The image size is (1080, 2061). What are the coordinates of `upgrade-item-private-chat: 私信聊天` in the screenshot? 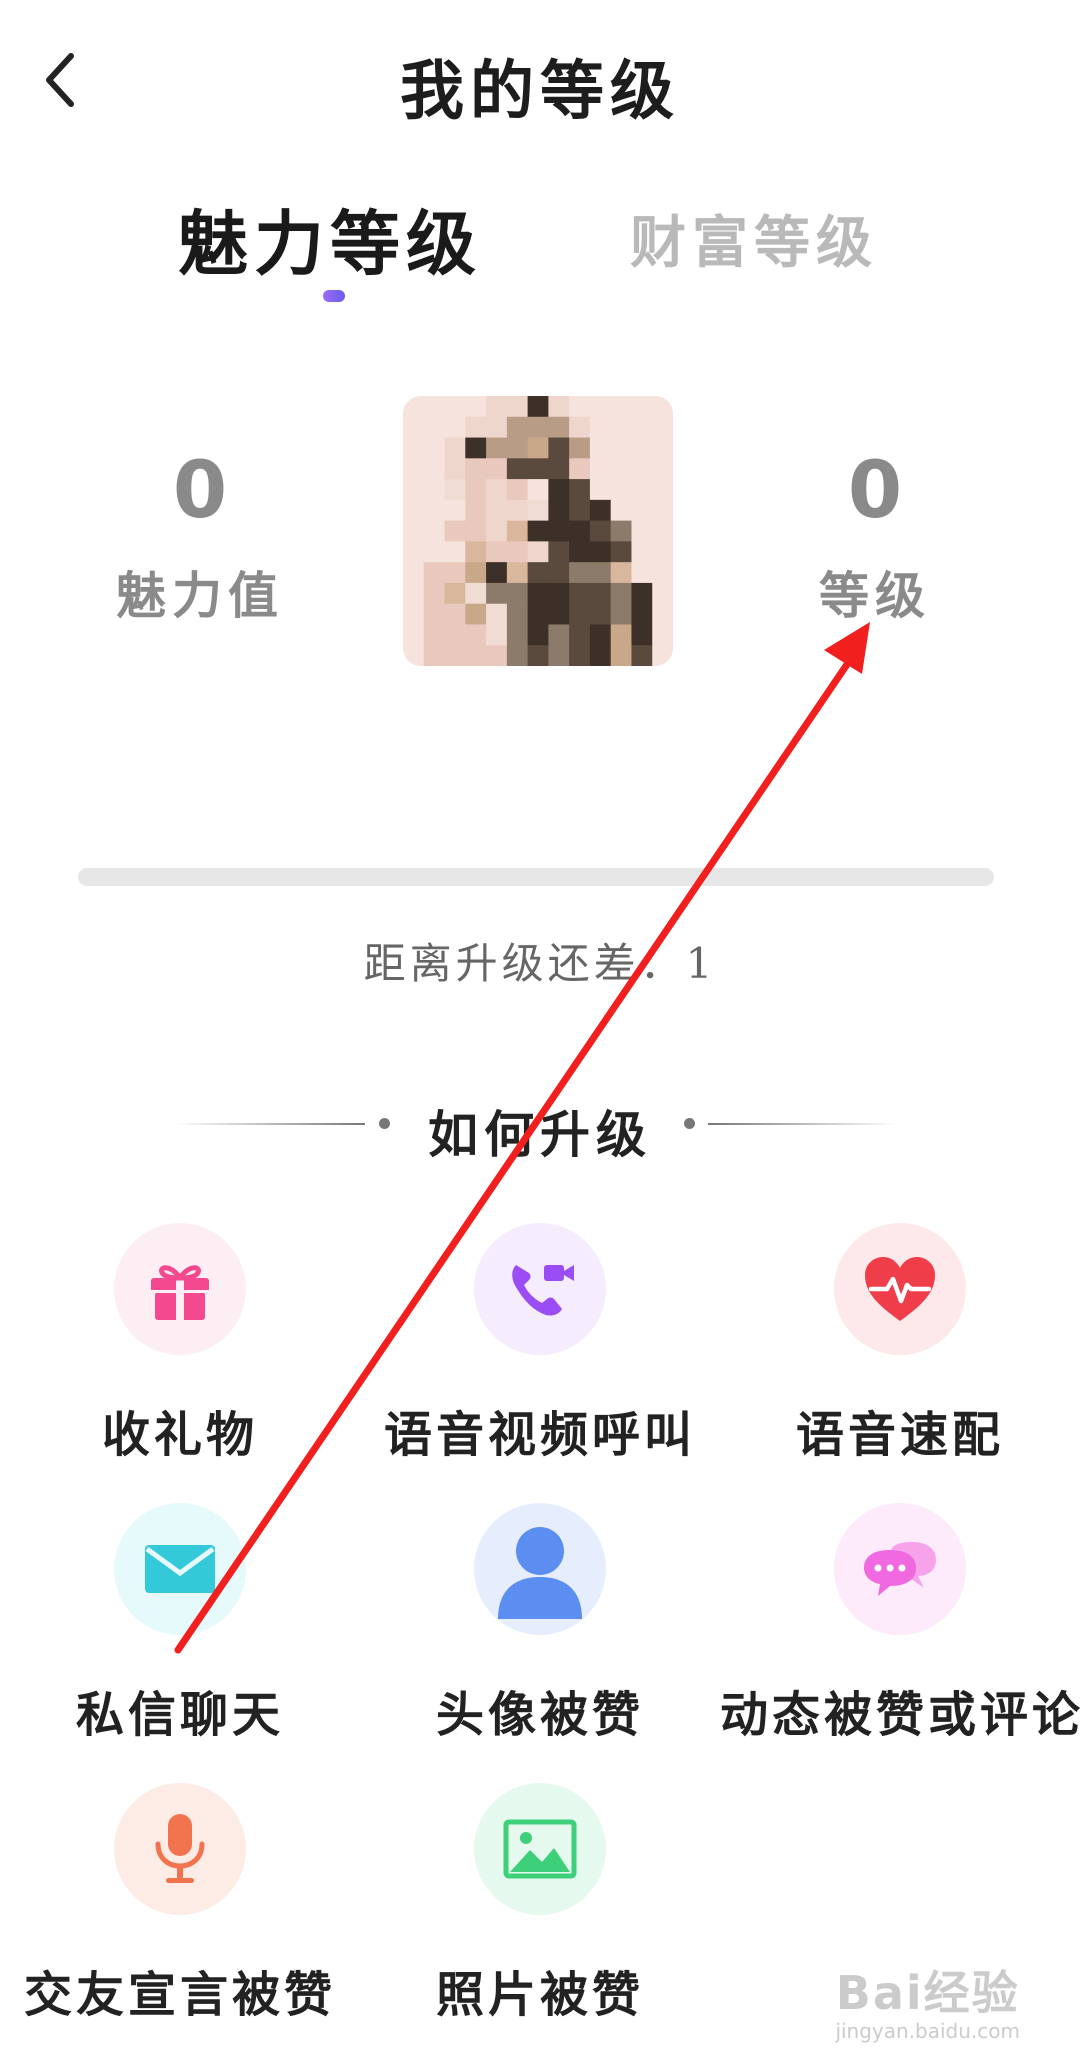 It's located at (180, 1624).